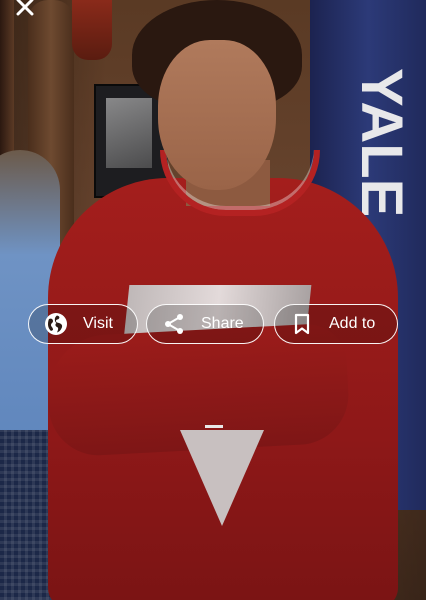 This screenshot has height=600, width=426. Describe the element at coordinates (56, 324) in the screenshot. I see `globe-icon` at that location.